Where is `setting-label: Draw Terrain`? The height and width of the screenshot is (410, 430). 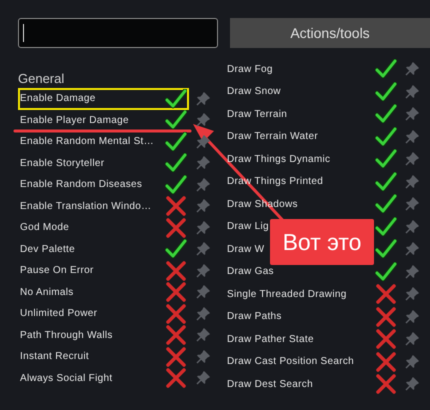 setting-label: Draw Terrain is located at coordinates (257, 115).